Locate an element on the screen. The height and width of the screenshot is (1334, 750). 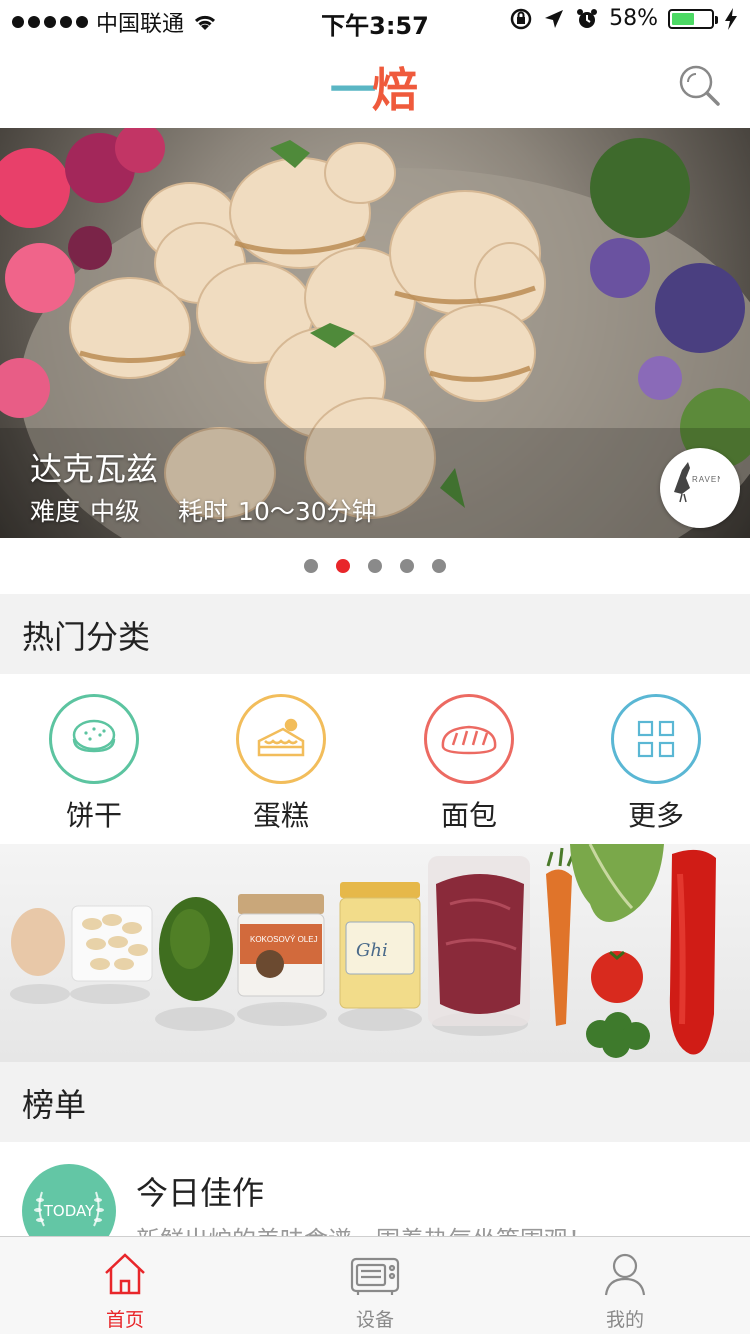
list-item-subtitle: 新鲜出炉的美味食谱，围着热气坐等围观！ is located at coordinates (364, 1228).